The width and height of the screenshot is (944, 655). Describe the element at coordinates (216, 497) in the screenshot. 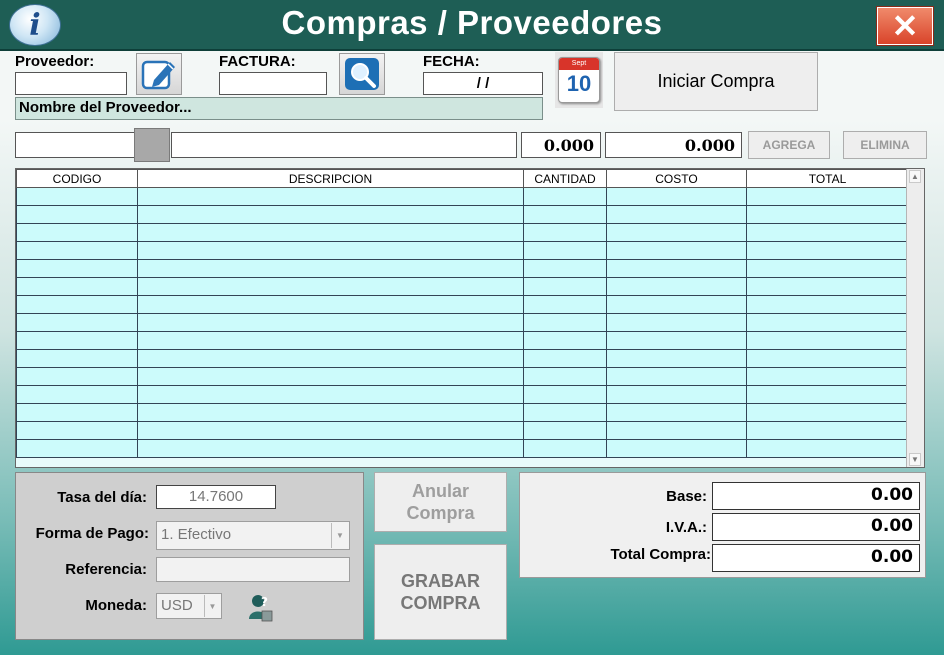

I see `tasa-input: 14.7600` at that location.